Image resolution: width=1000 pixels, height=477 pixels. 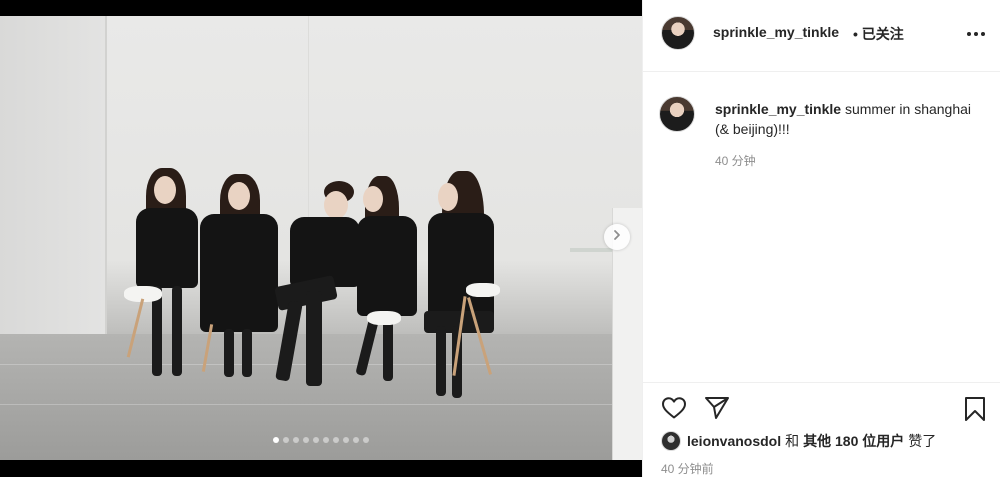 What do you see at coordinates (976, 34) in the screenshot?
I see `more-options-button` at bounding box center [976, 34].